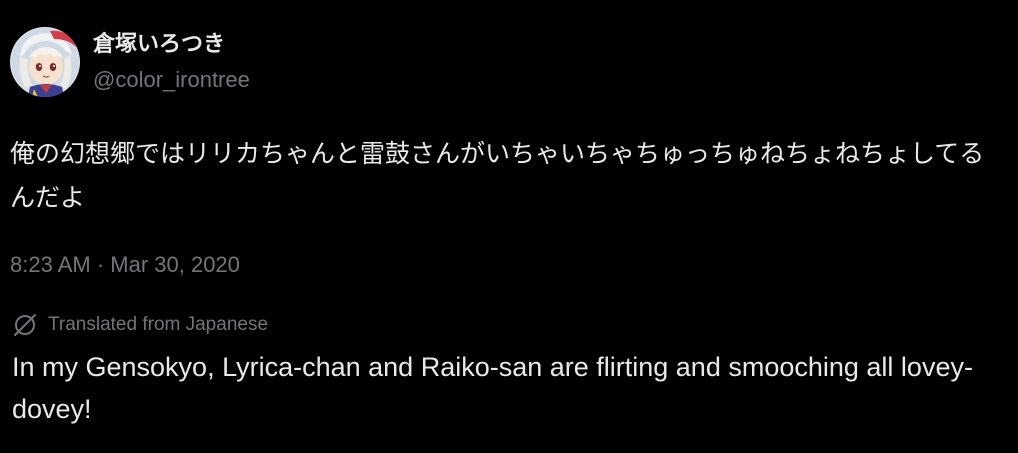  I want to click on author-display-name: 倉塚いろつき, so click(171, 45).